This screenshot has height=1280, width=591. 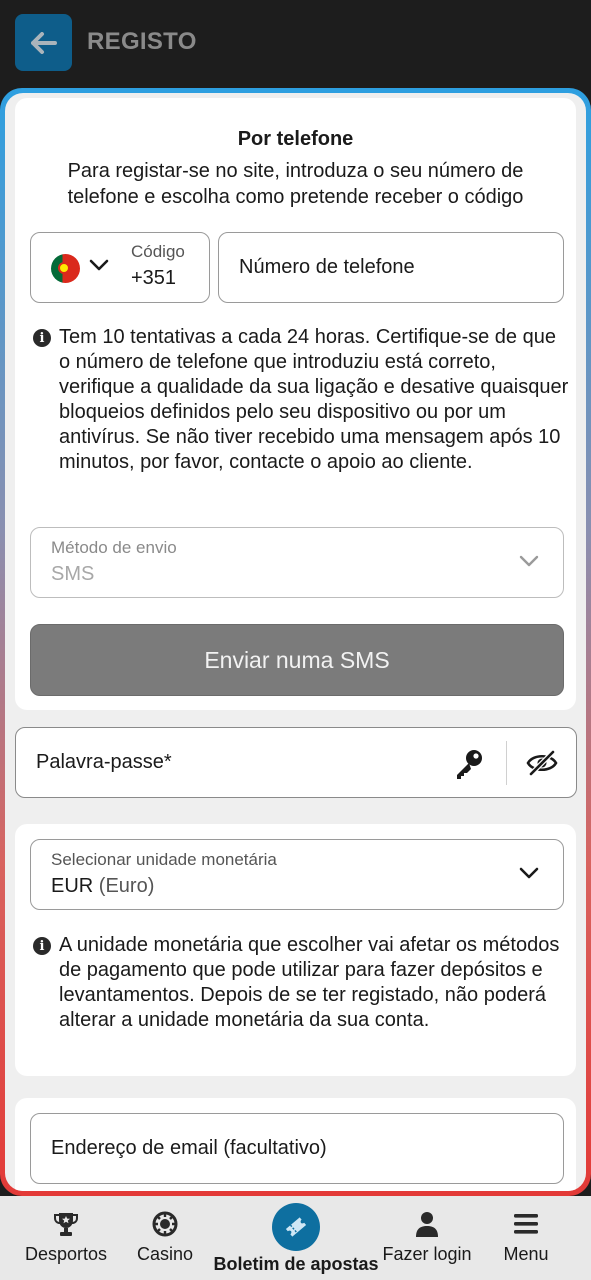 I want to click on country-code-select: Código +351, so click(x=120, y=267).